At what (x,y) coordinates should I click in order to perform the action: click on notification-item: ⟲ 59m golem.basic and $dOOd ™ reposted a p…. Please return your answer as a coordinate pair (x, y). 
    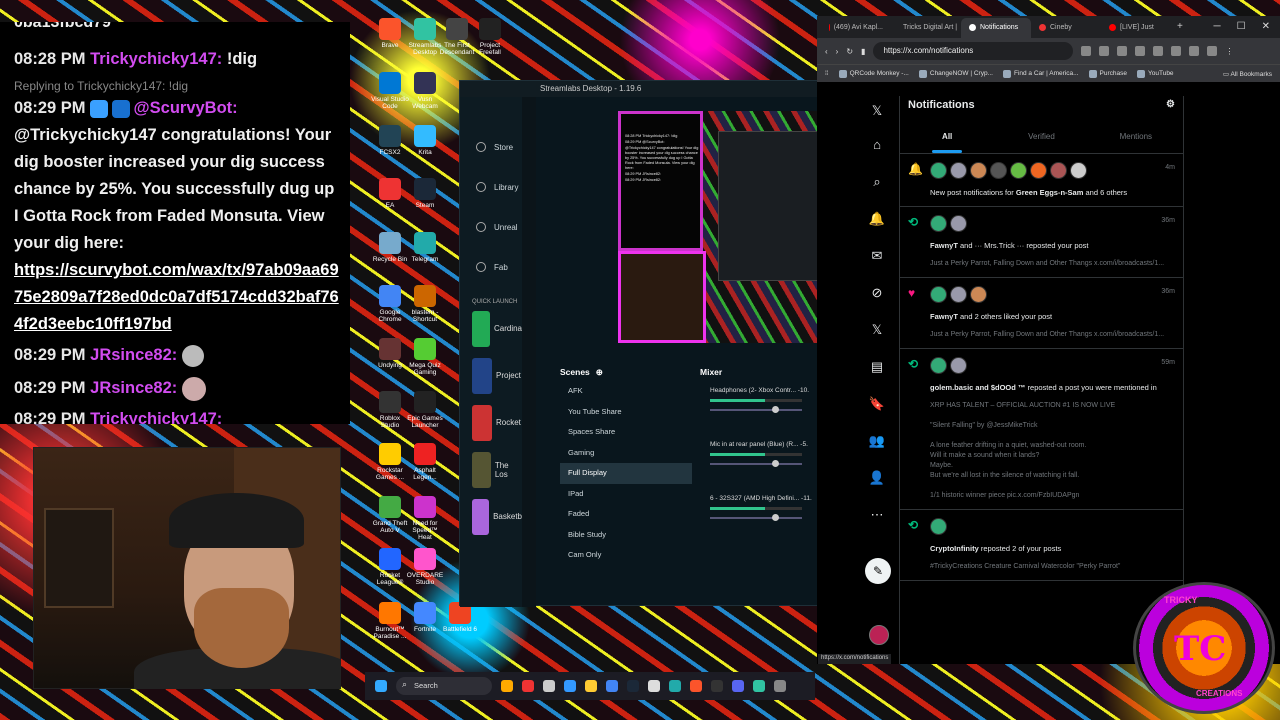
    Looking at the image, I should click on (1041, 429).